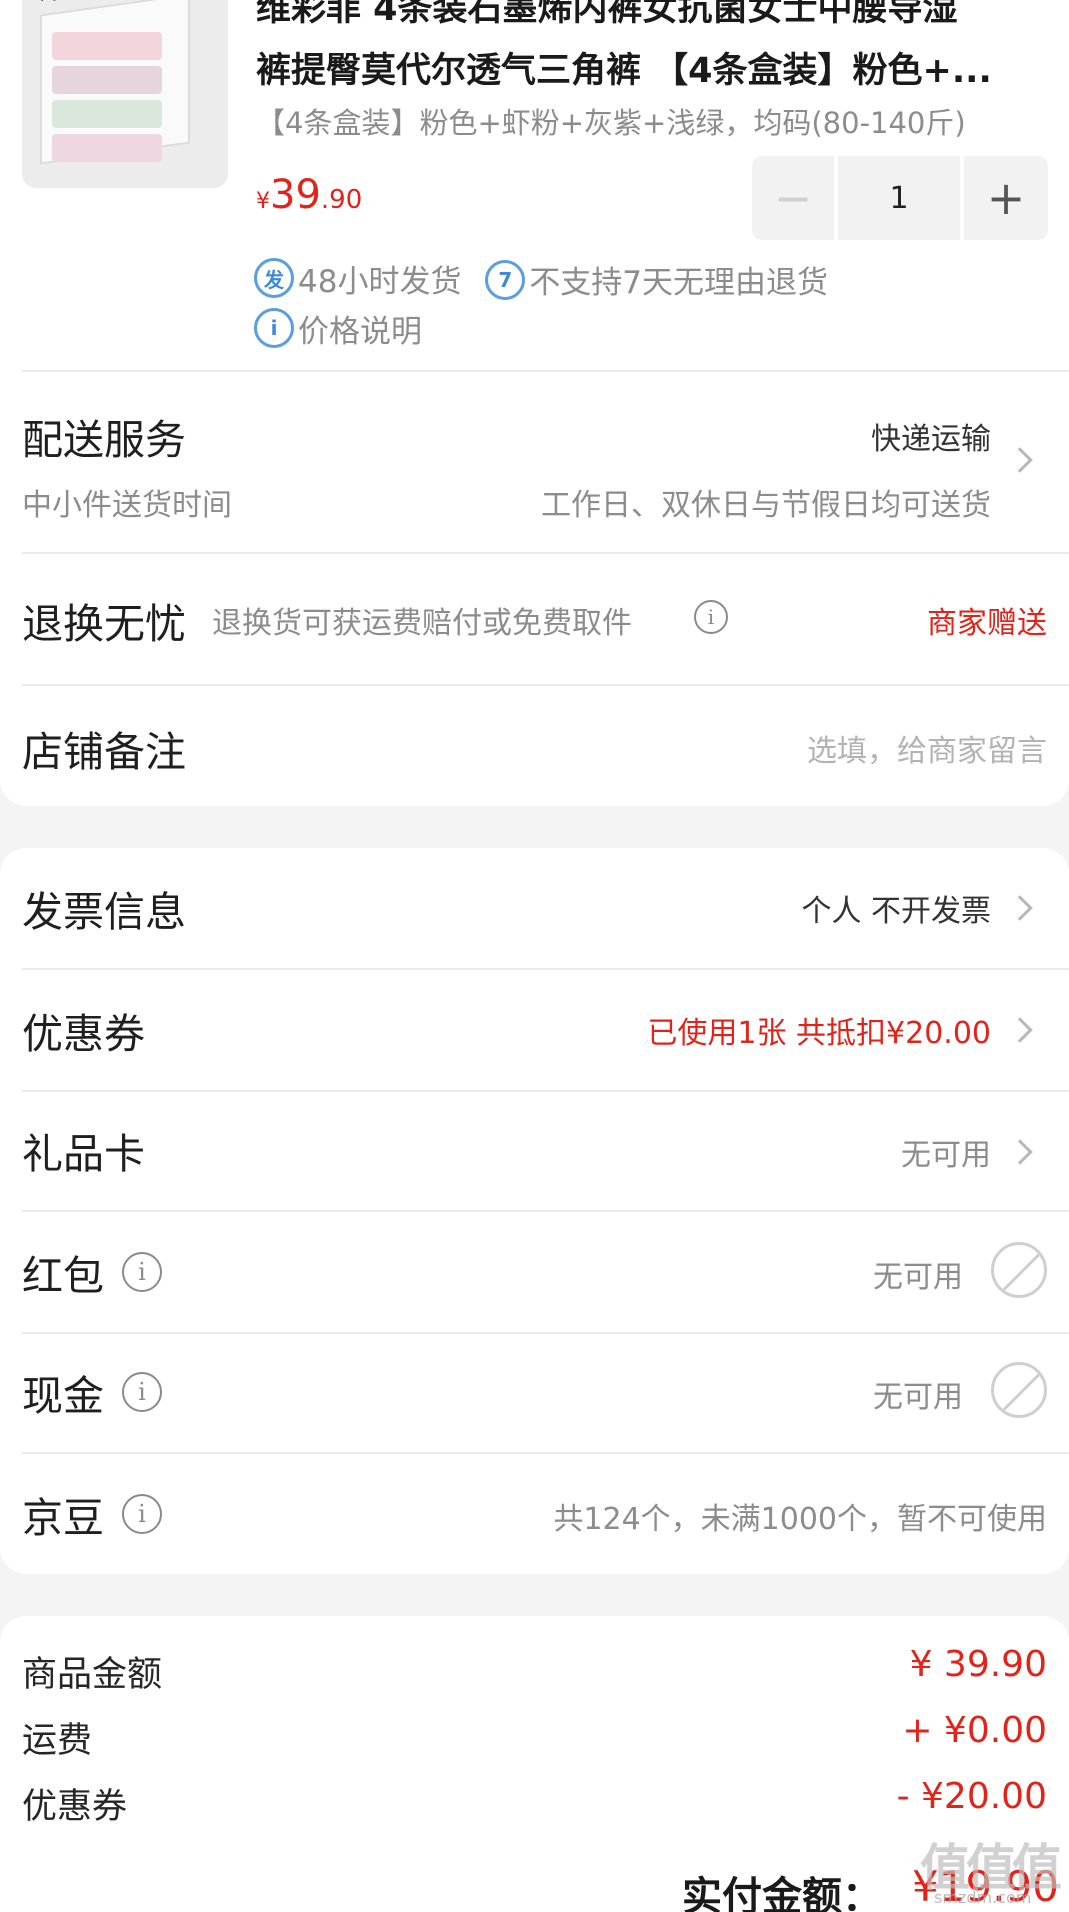 The image size is (1069, 1912). I want to click on cash-value: 无可用, so click(918, 1397).